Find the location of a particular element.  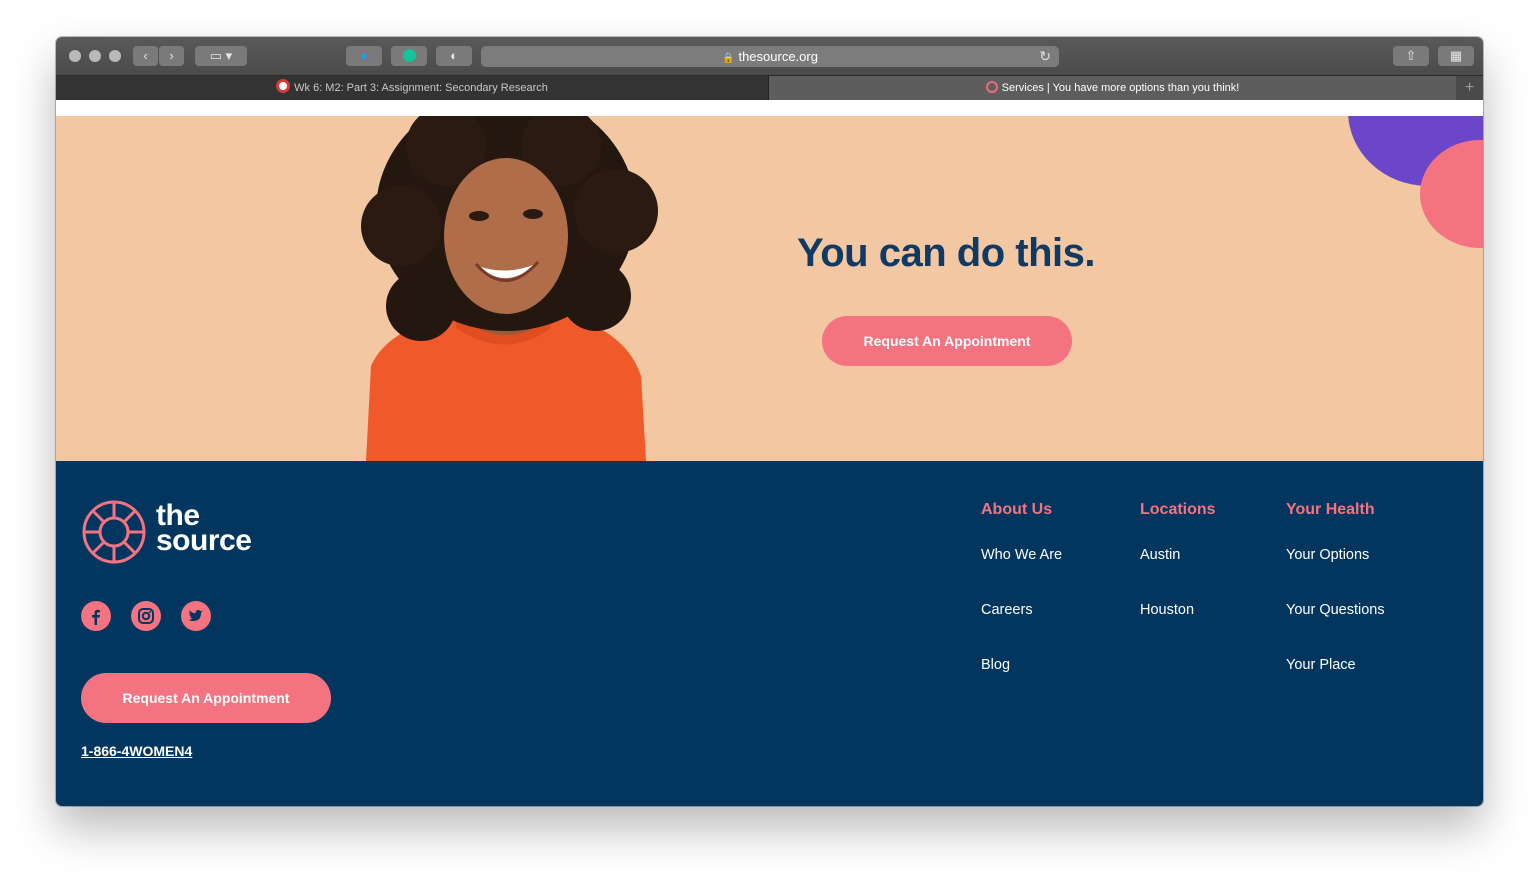

person-icon: ♦ is located at coordinates (364, 55).